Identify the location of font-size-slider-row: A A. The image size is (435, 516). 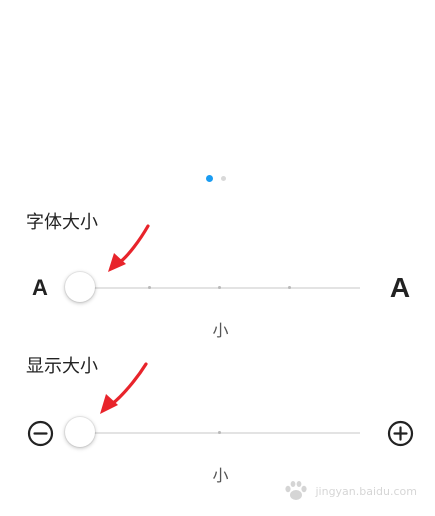
(217, 288).